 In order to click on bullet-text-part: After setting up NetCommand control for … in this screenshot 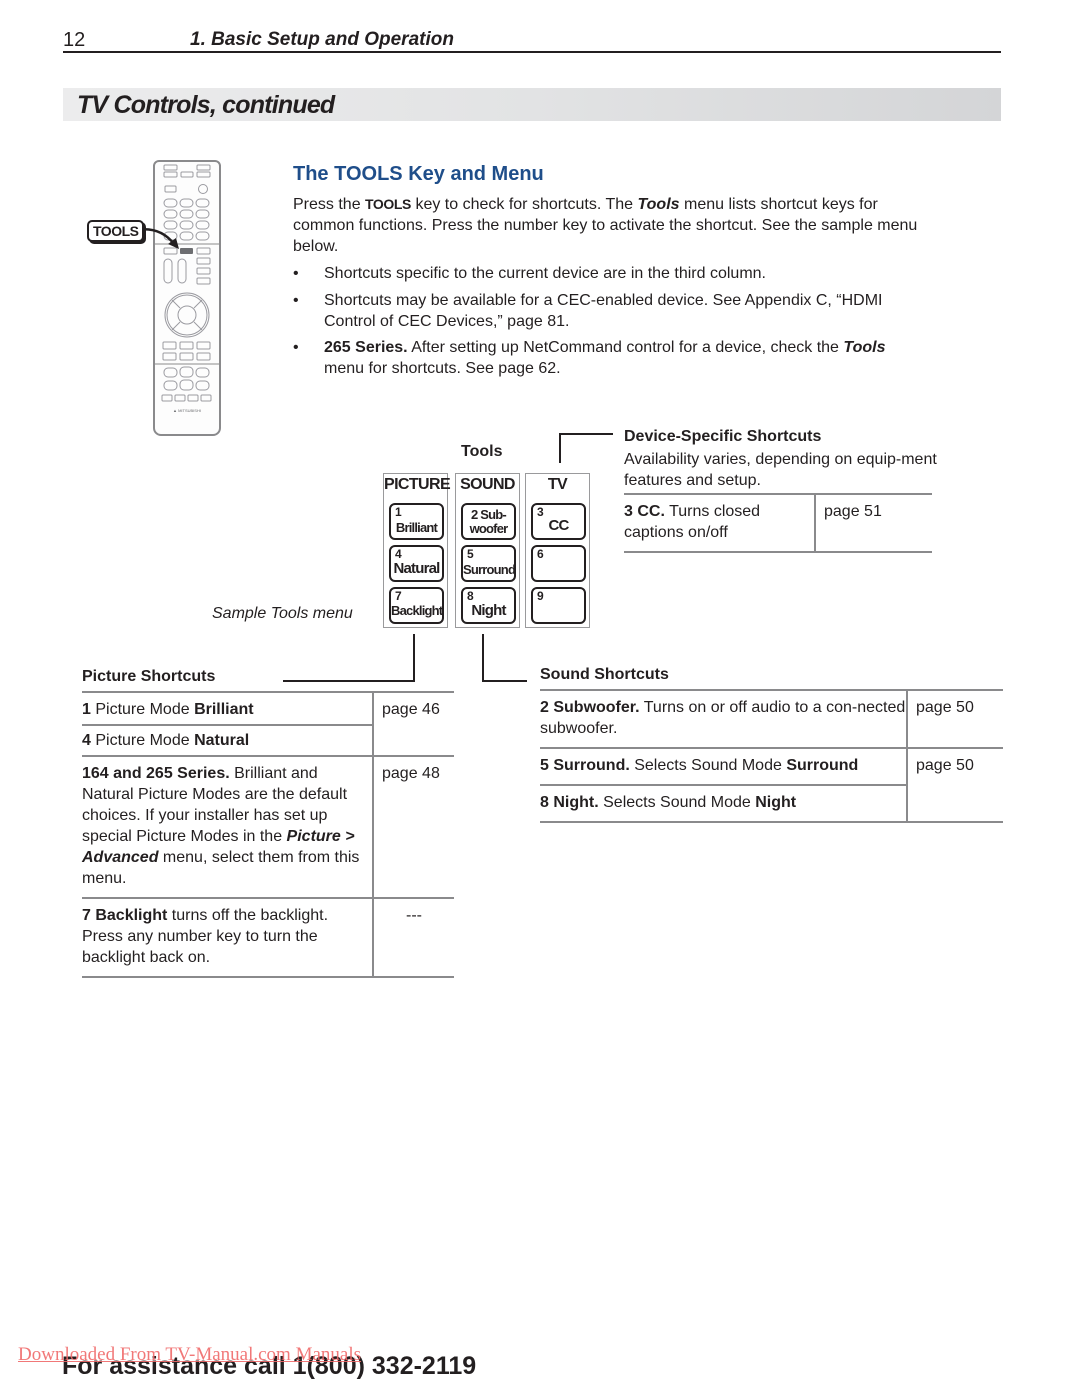, I will do `click(625, 347)`.